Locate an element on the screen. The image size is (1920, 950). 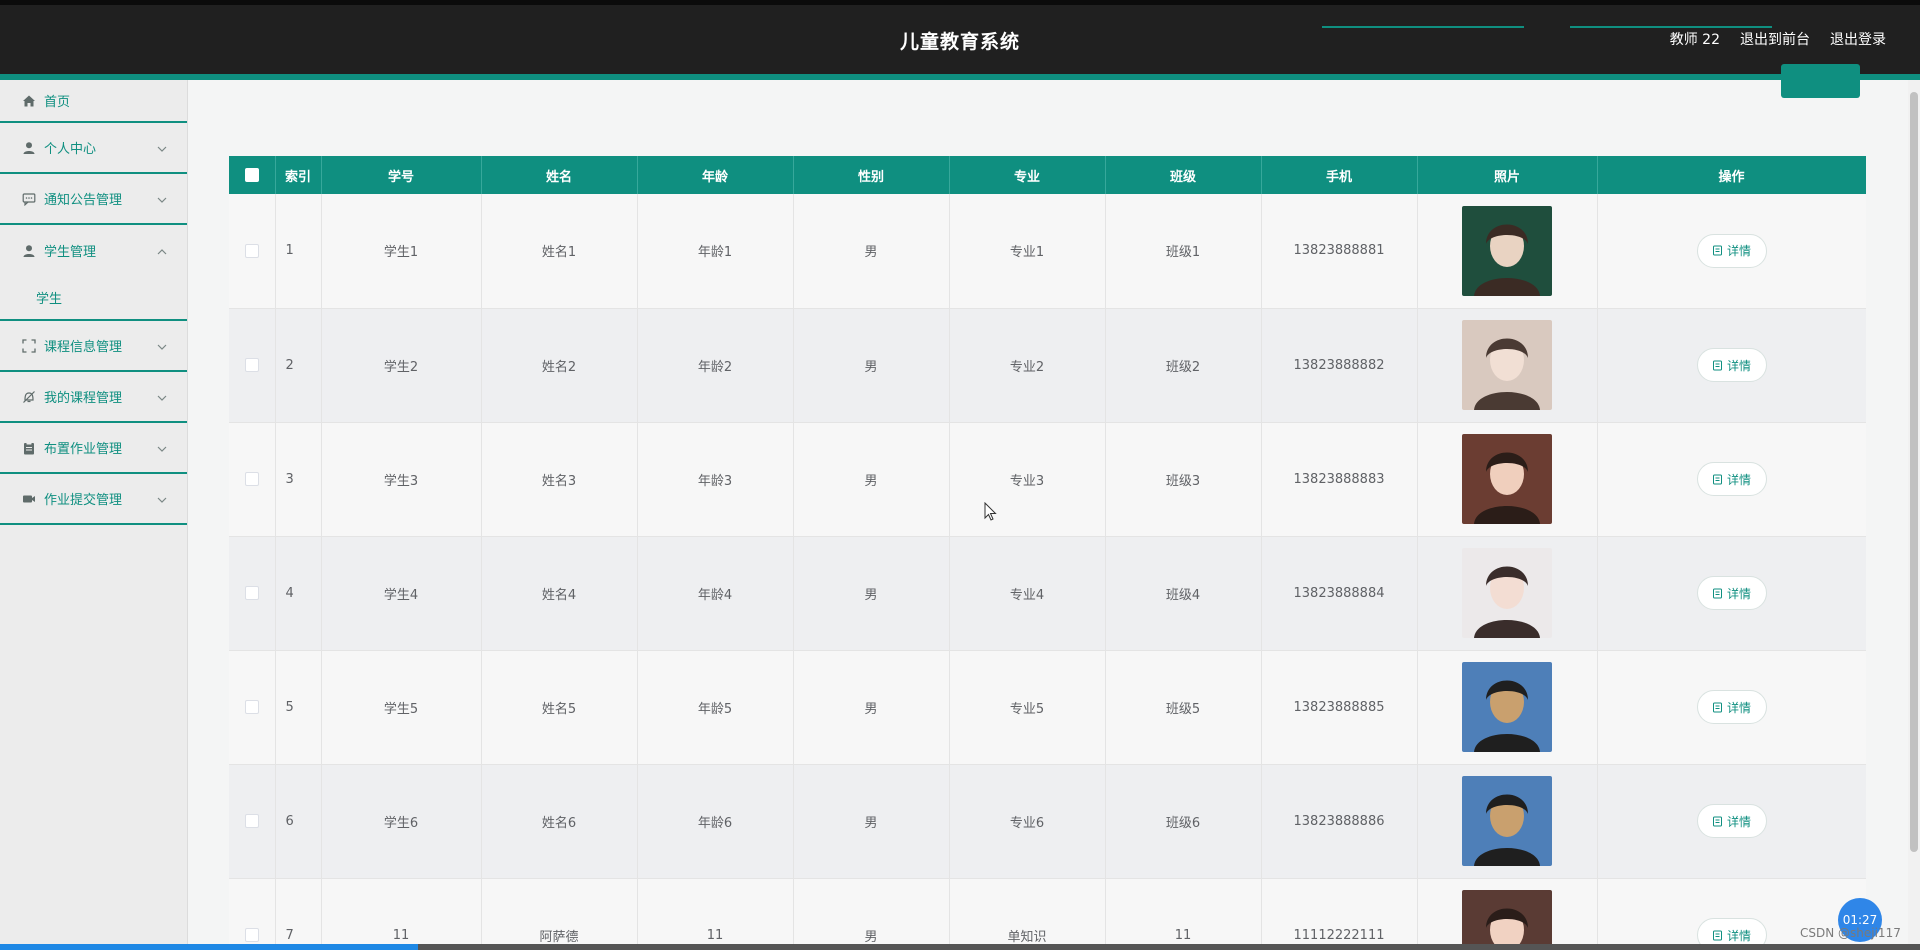
cell-age: 年龄4 is located at coordinates (715, 593).